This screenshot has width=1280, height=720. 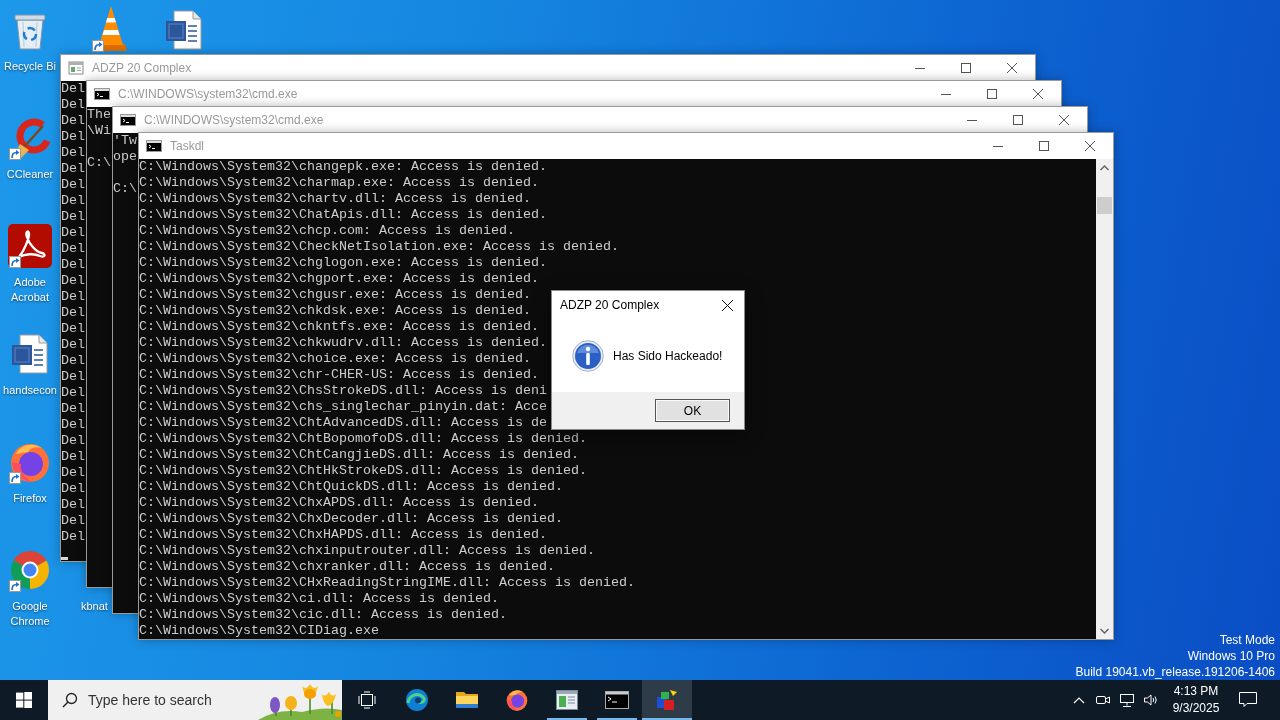 I want to click on console-line: C:\Windows\System32\charmap.exe: Access is denied., so click(x=339, y=183).